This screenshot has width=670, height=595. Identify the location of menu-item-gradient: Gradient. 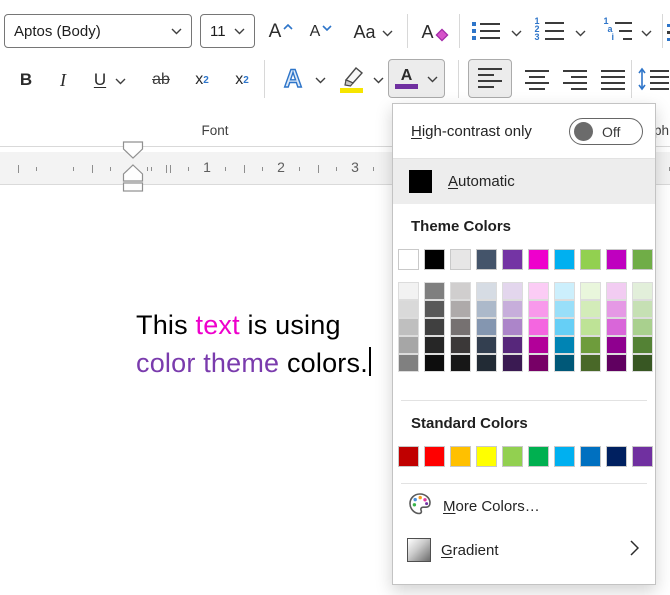
(524, 550).